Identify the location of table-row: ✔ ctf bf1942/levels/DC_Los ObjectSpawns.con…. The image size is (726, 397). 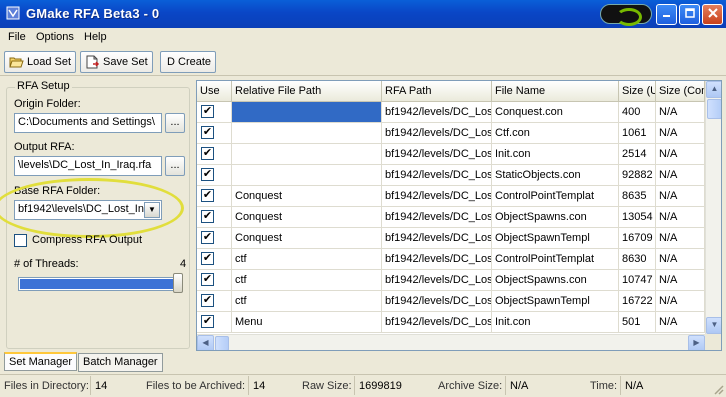
(451, 280).